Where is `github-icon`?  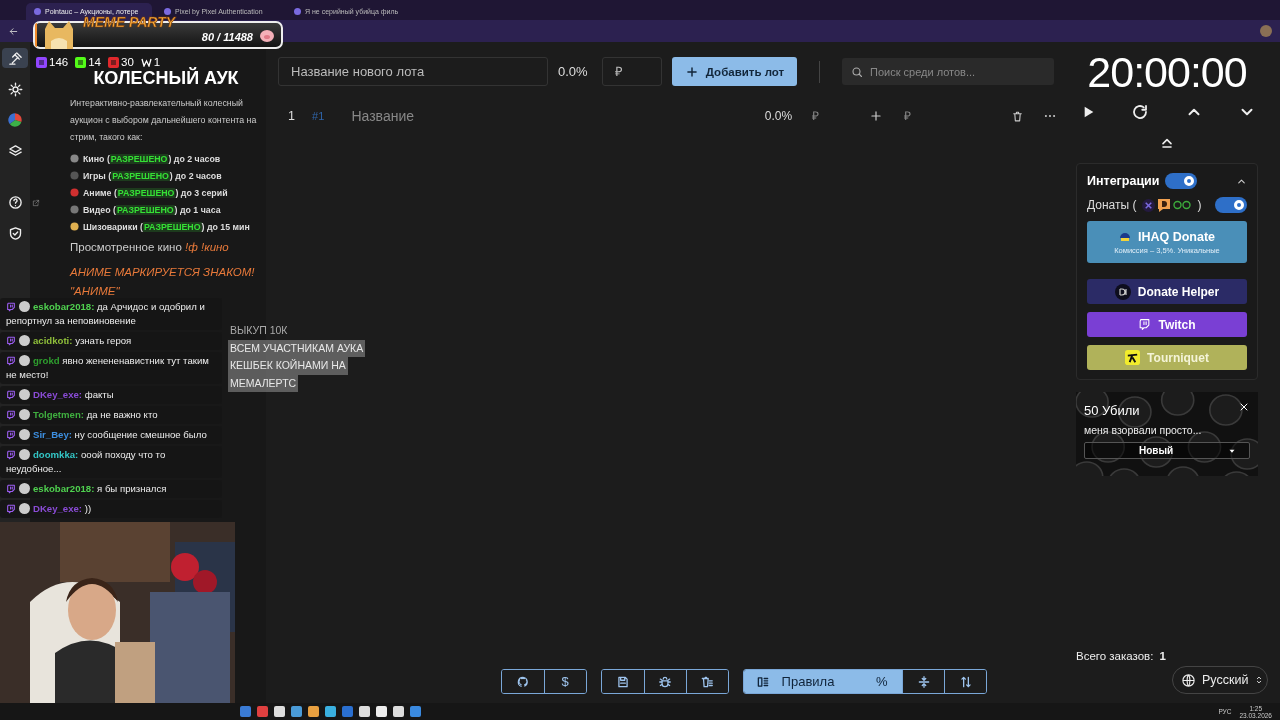
github-icon is located at coordinates (522, 681).